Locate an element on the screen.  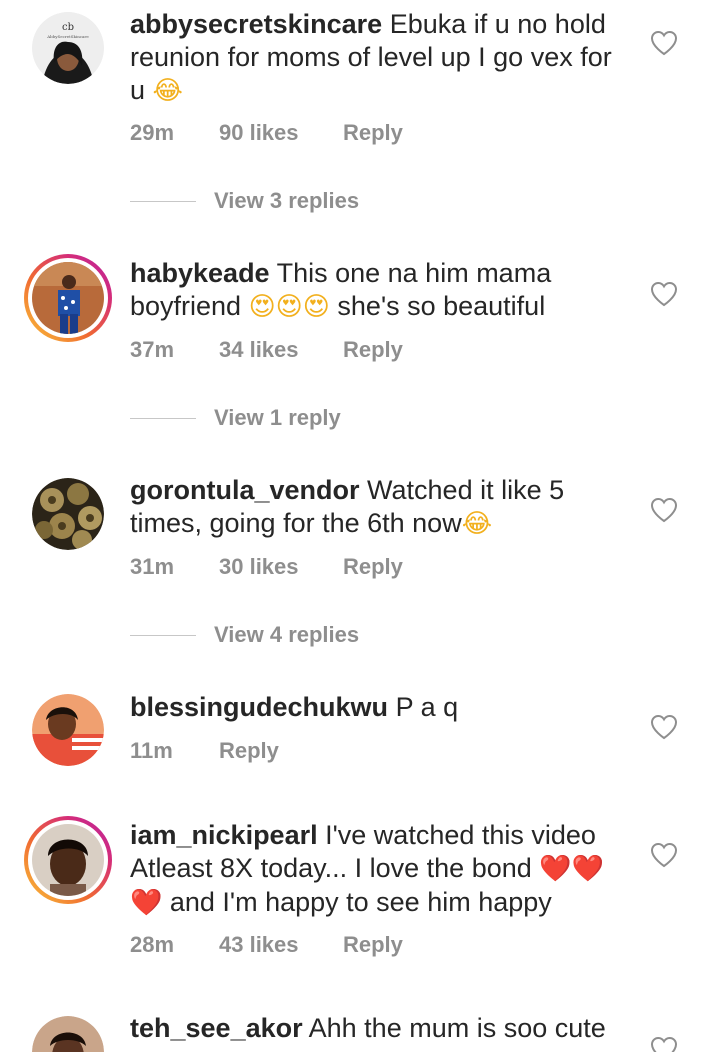
comment-meta: 29m 90 likes Reply is located at coordinates (266, 133).